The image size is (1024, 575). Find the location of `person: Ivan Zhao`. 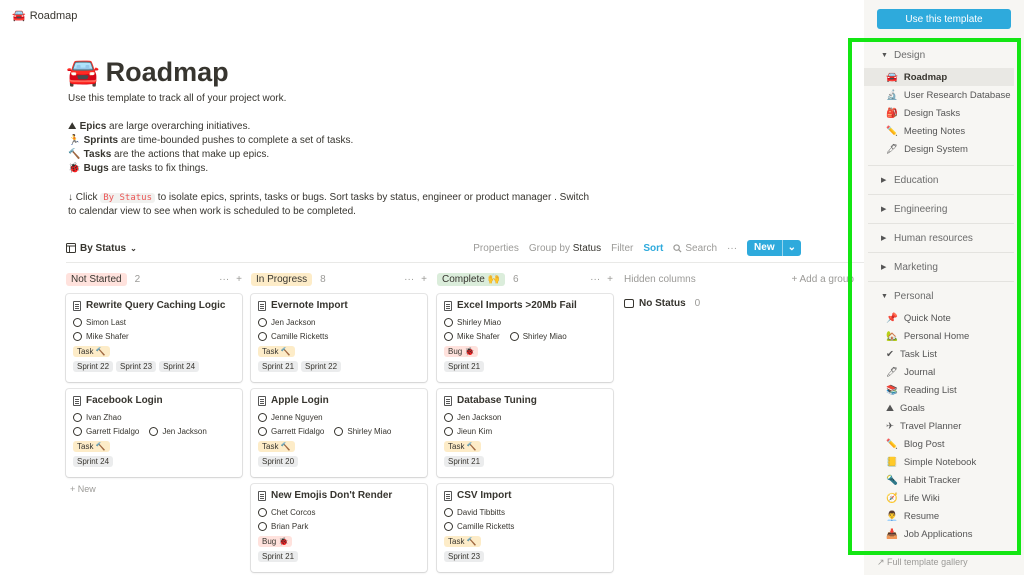

person: Ivan Zhao is located at coordinates (97, 417).